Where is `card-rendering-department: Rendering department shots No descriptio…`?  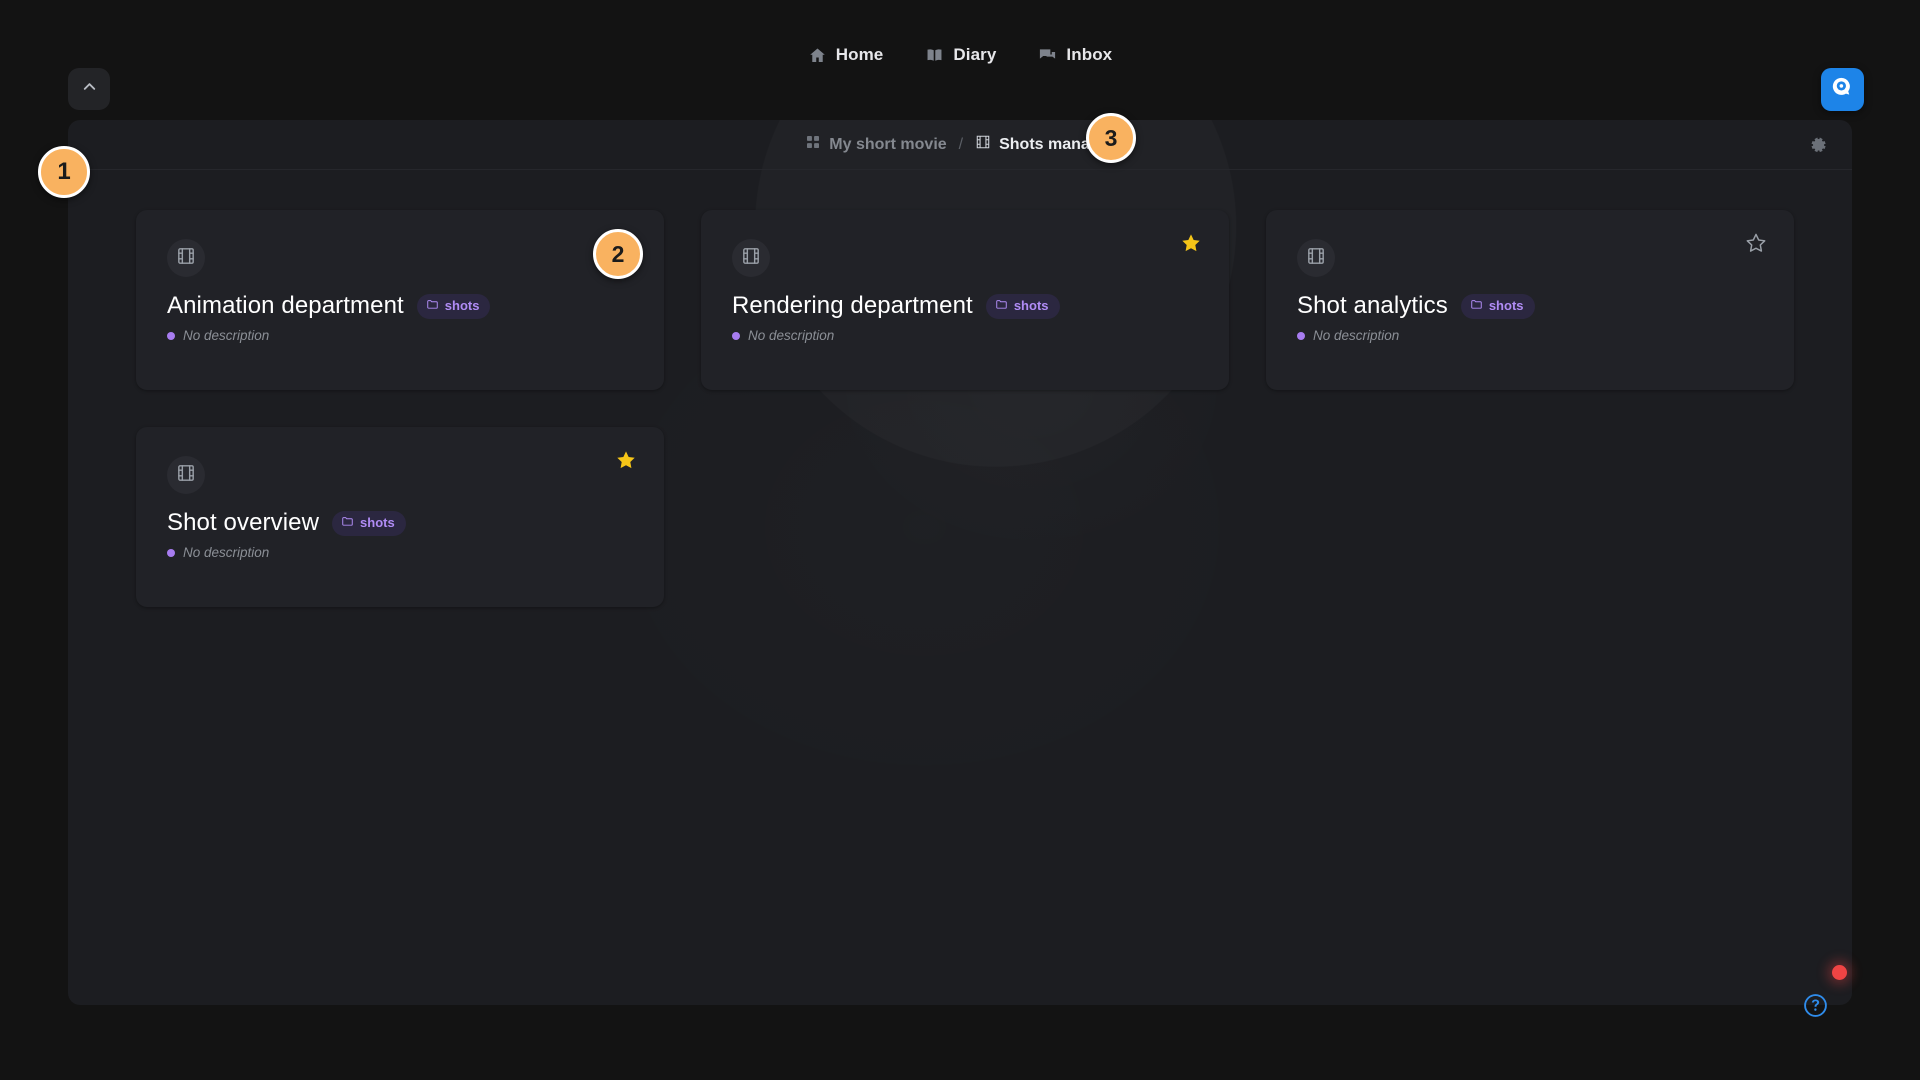
card-rendering-department: Rendering department shots No descriptio… is located at coordinates (965, 300).